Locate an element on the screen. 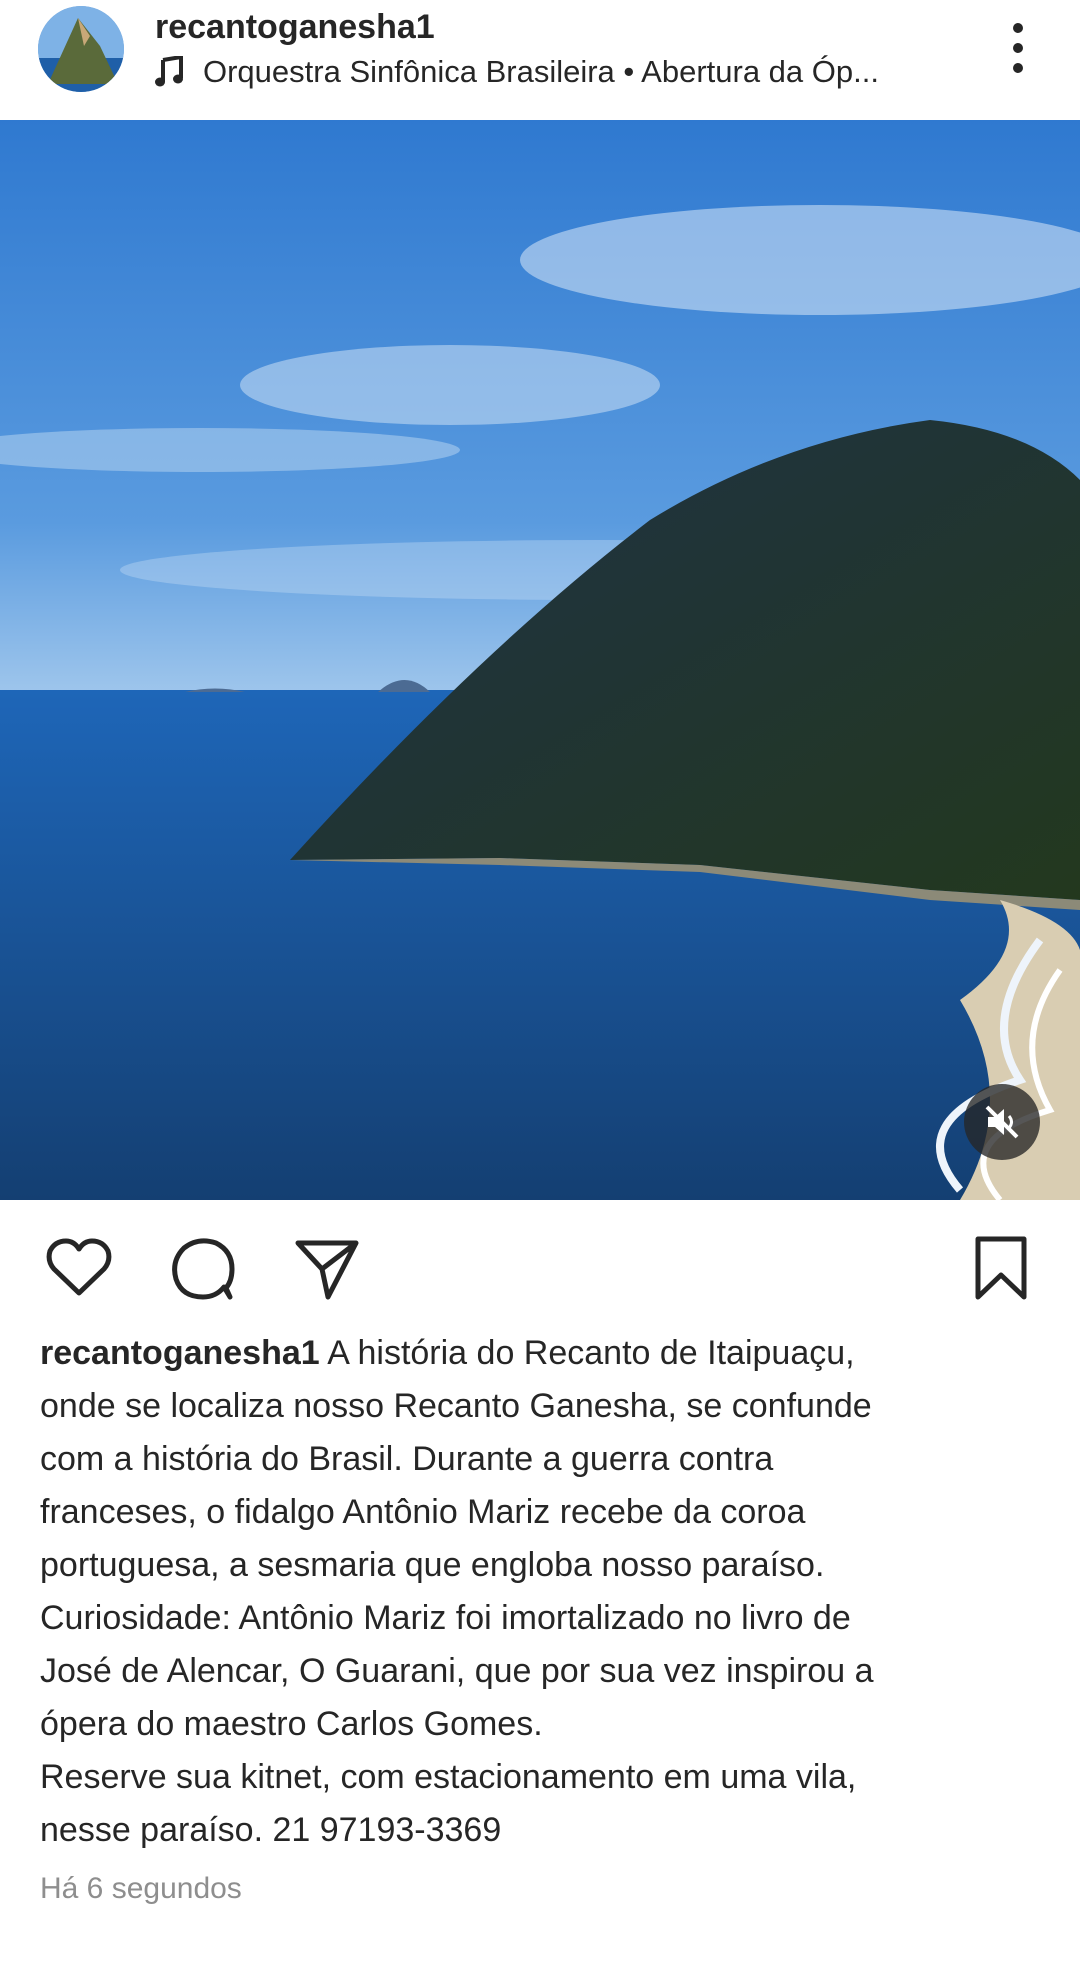  speaker-muted-icon is located at coordinates (1002, 1122).